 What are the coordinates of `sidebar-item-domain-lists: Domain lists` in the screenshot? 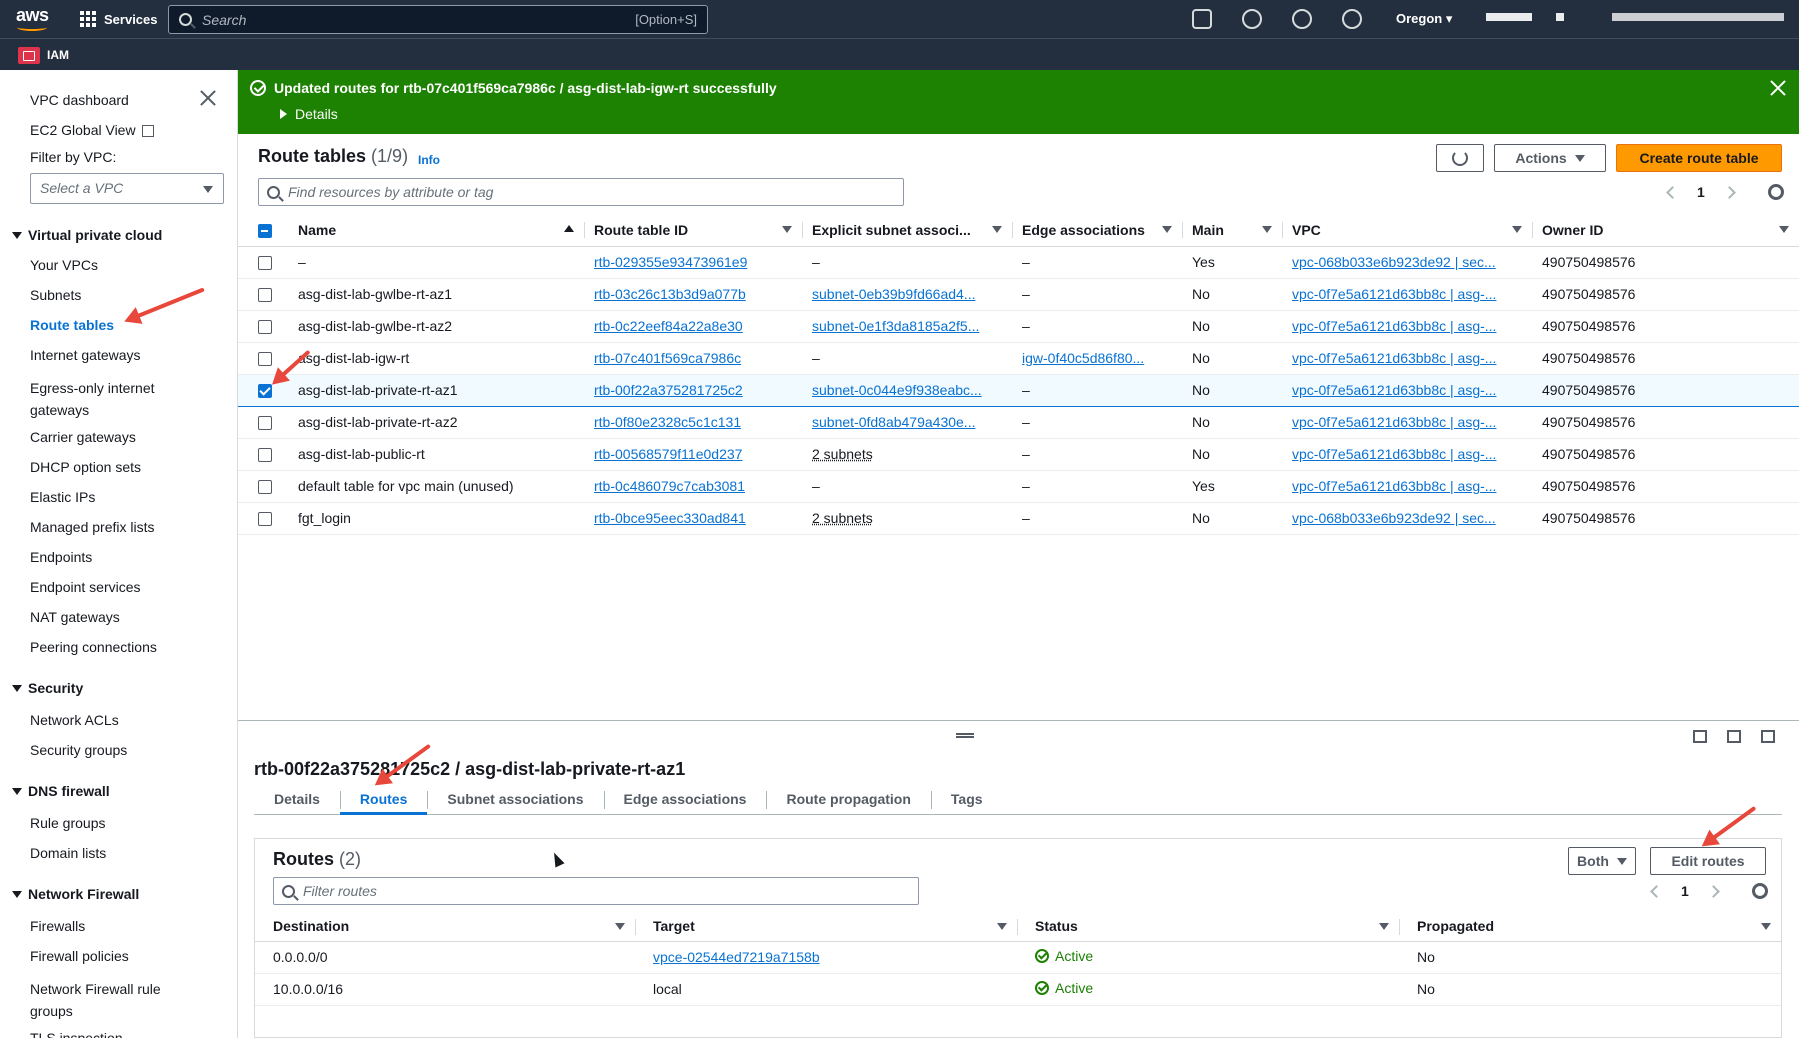 It's located at (68, 853).